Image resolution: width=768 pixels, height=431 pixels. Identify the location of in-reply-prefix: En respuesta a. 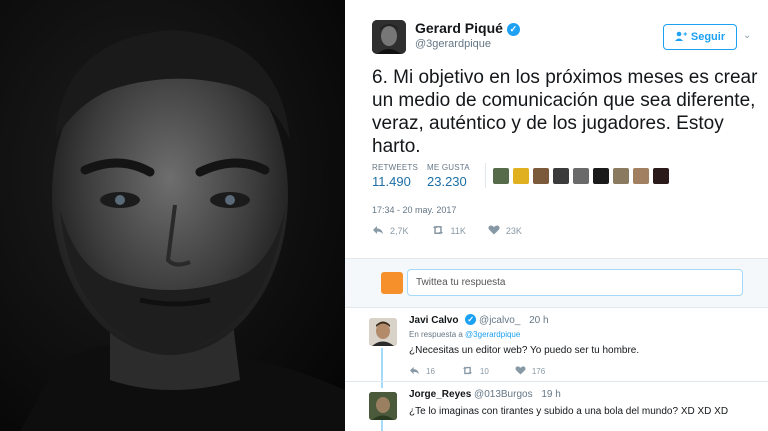
(436, 334).